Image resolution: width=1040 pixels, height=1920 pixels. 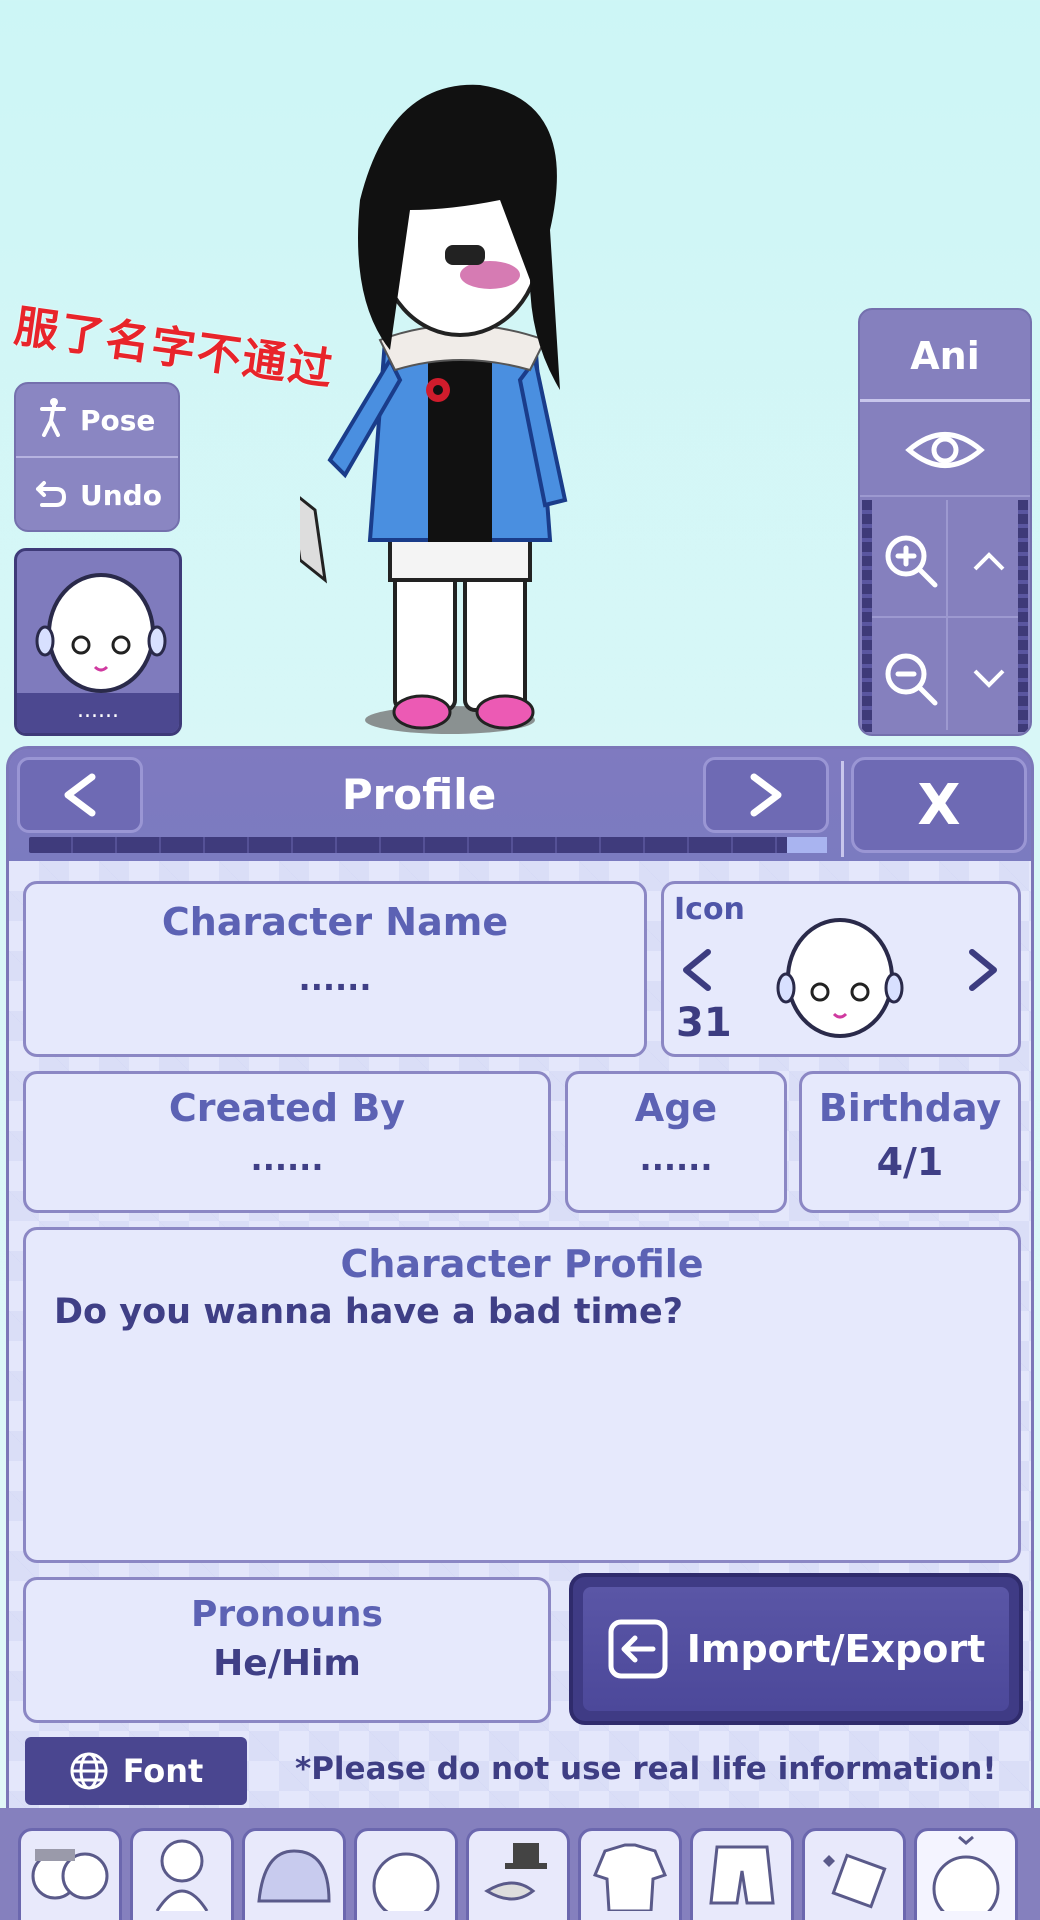 I want to click on tab-accessories, so click(x=518, y=1874).